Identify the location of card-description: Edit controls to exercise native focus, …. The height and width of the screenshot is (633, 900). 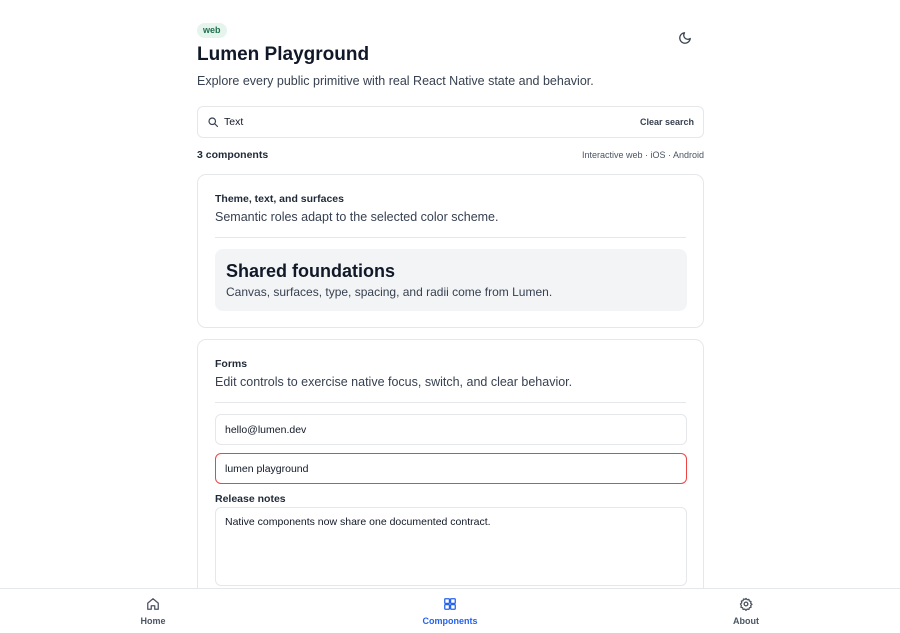
(394, 382).